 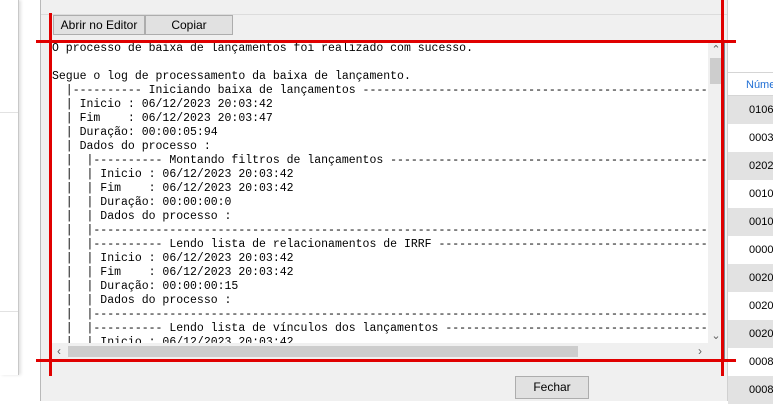 What do you see at coordinates (9, 187) in the screenshot?
I see `background-window-left` at bounding box center [9, 187].